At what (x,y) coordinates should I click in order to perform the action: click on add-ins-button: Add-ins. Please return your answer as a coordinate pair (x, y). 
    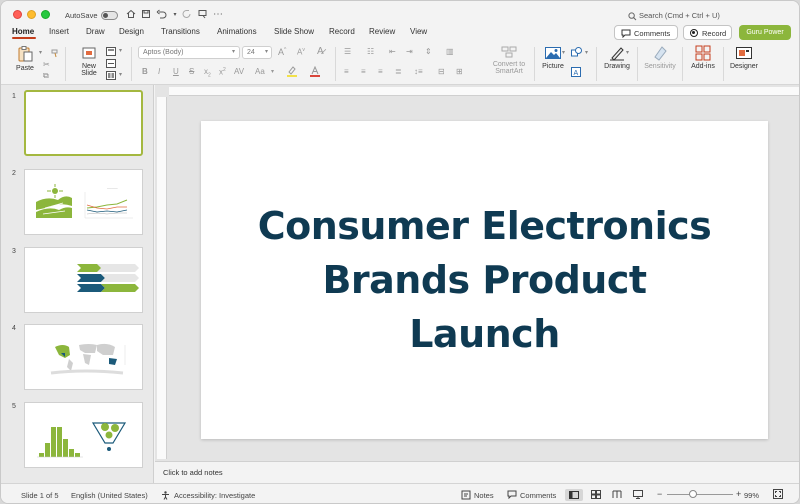
    Looking at the image, I should click on (703, 57).